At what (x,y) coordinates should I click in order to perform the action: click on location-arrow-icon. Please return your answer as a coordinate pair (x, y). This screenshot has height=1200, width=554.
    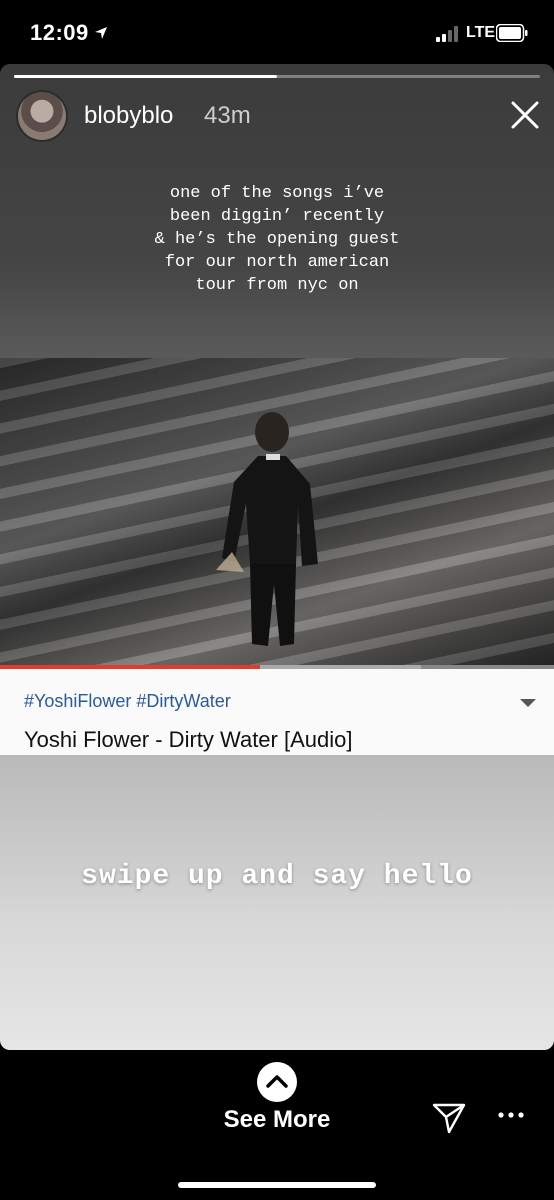
    Looking at the image, I should click on (101, 33).